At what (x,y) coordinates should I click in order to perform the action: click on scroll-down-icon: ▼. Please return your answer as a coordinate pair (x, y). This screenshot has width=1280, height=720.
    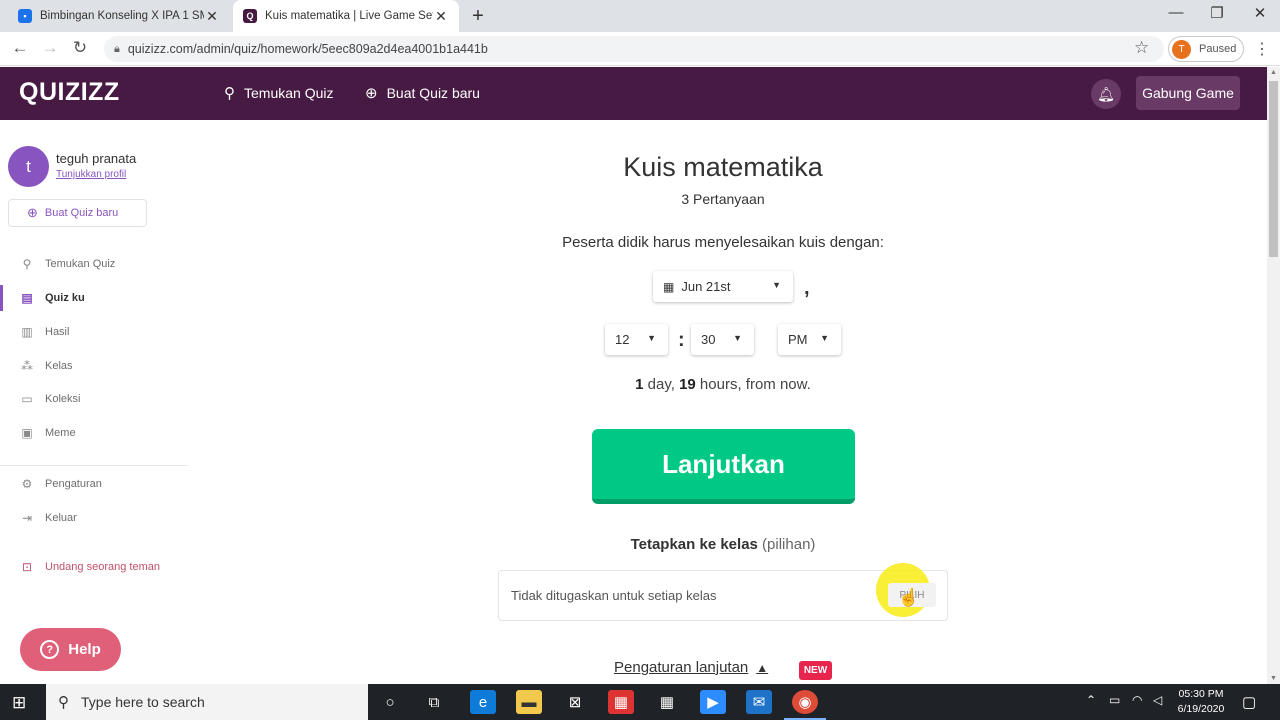
    Looking at the image, I should click on (1273, 678).